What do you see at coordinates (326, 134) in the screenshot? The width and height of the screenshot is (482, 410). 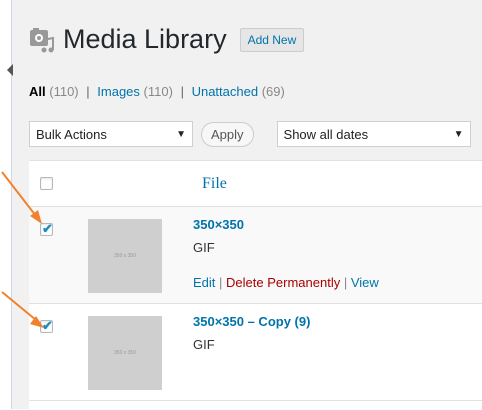 I see `date-filter-value: Show all dates` at bounding box center [326, 134].